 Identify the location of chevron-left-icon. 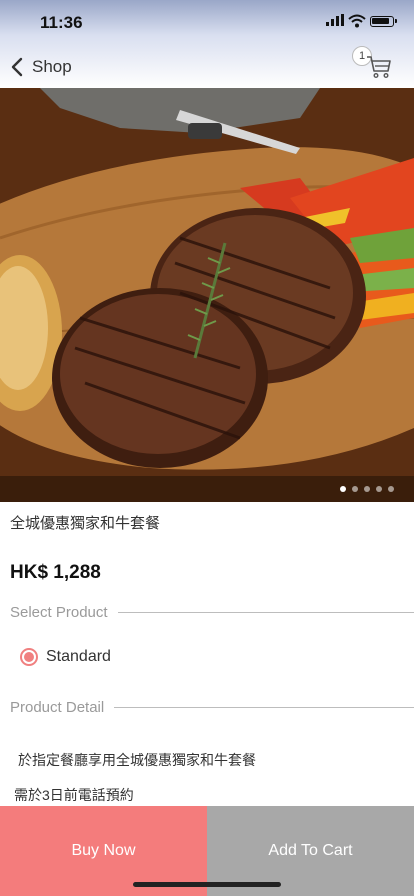
(17, 67).